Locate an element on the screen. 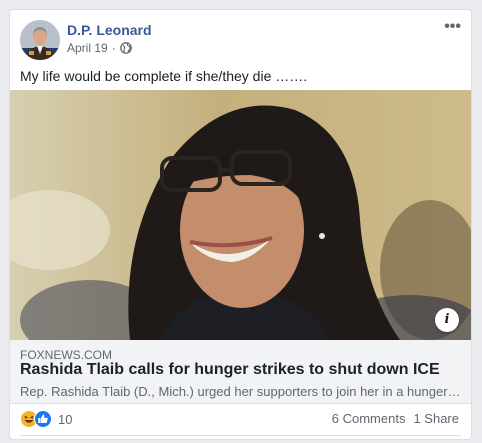  author-name: D.P. Leonard is located at coordinates (109, 30).